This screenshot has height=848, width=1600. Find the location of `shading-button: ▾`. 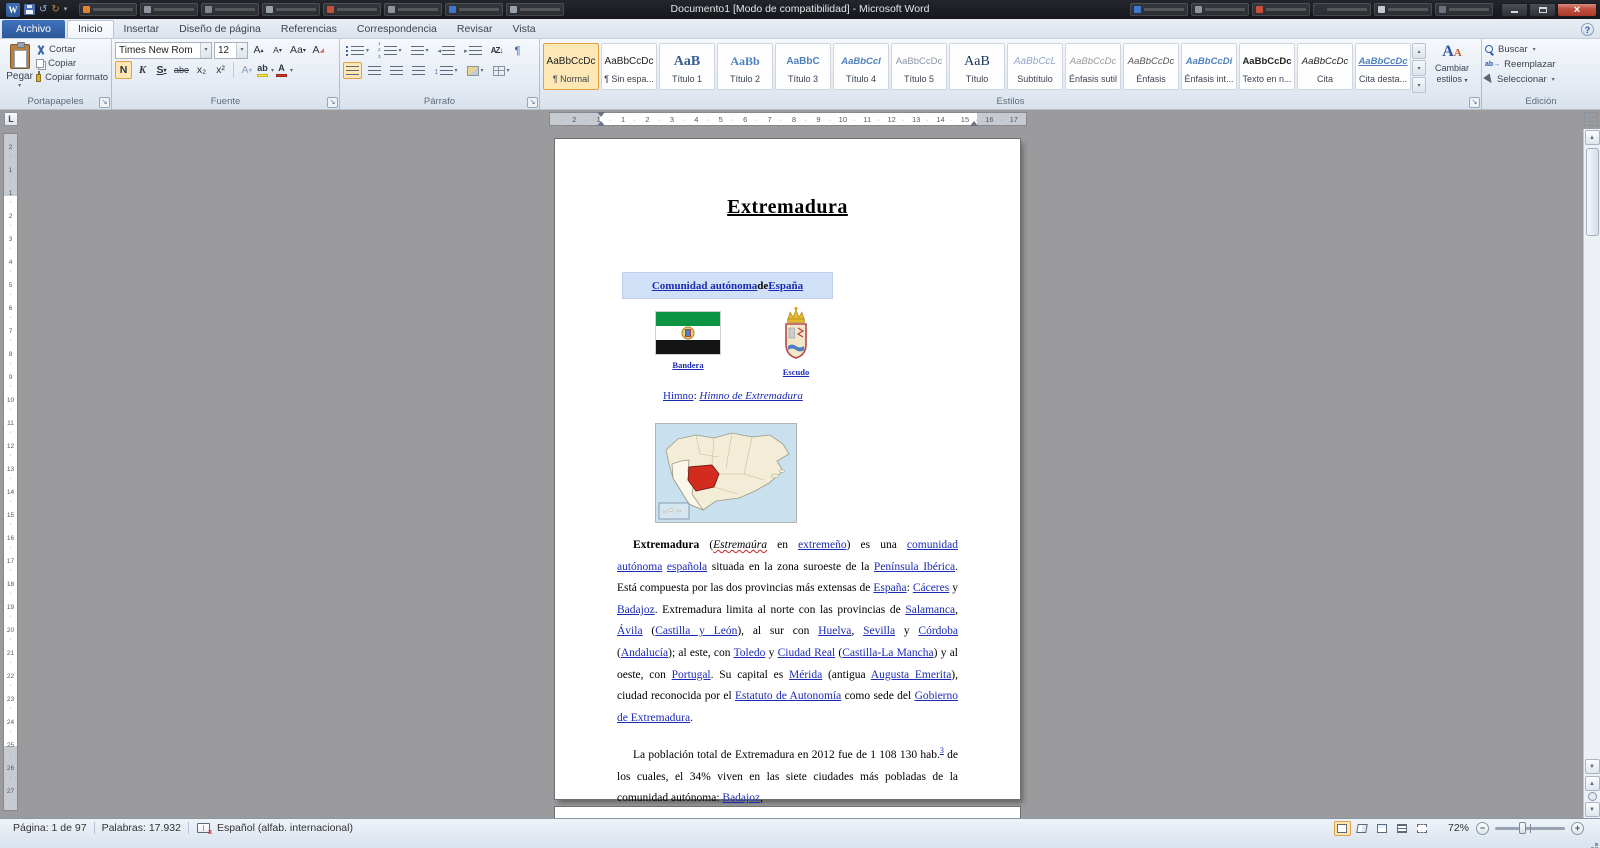

shading-button: ▾ is located at coordinates (475, 70).